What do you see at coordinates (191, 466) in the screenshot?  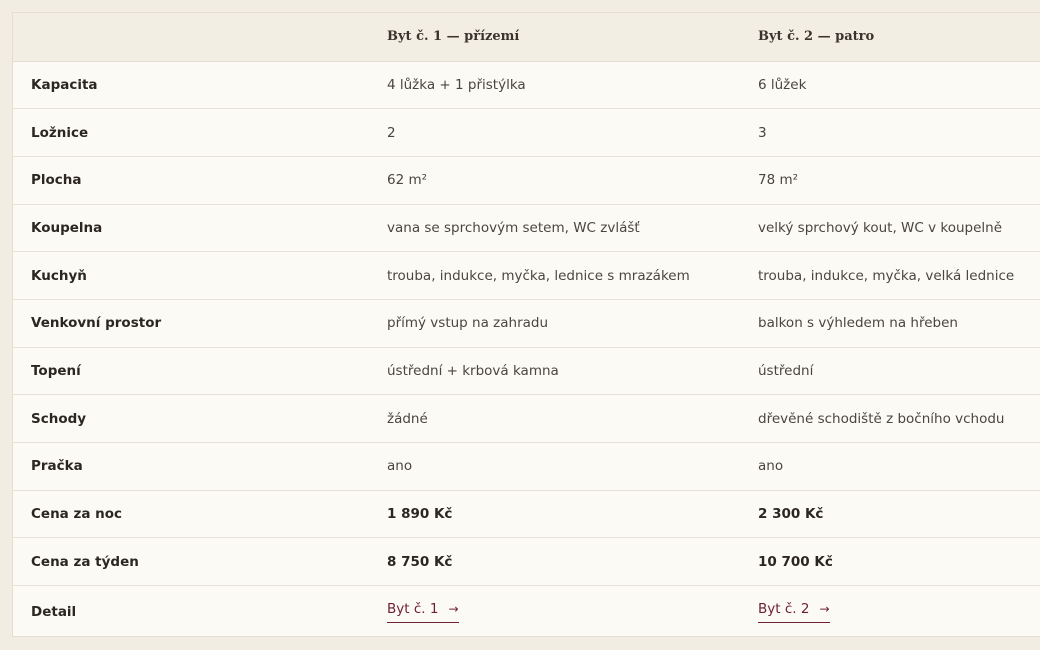 I see `row-label: Pračka` at bounding box center [191, 466].